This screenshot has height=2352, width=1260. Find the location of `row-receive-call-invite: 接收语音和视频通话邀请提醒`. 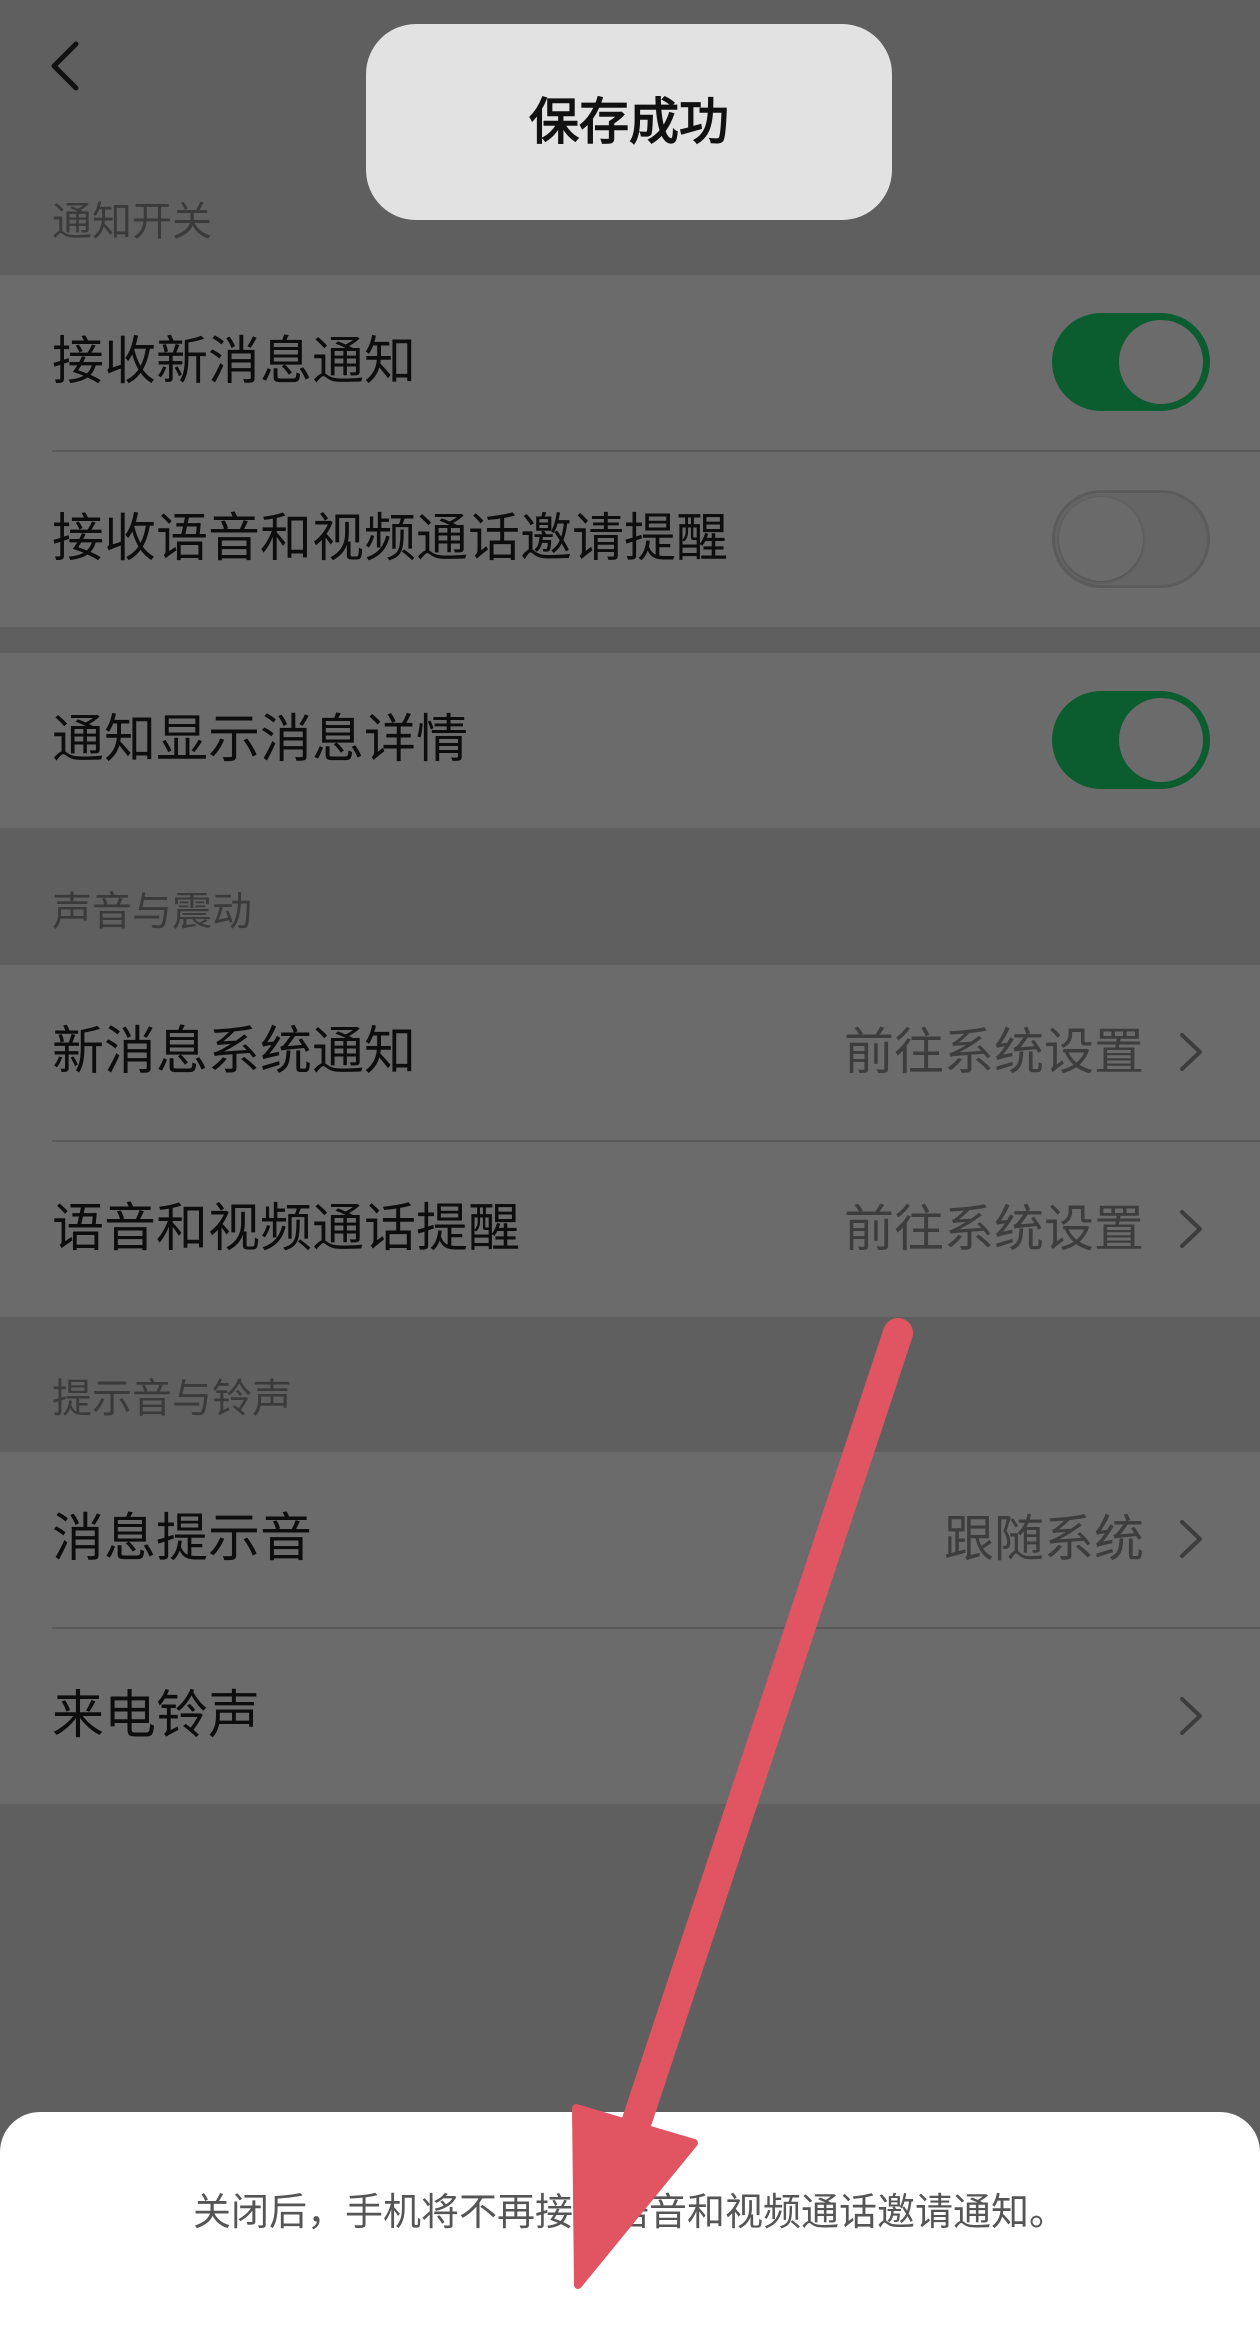

row-receive-call-invite: 接收语音和视频通话邀请提醒 is located at coordinates (630, 539).